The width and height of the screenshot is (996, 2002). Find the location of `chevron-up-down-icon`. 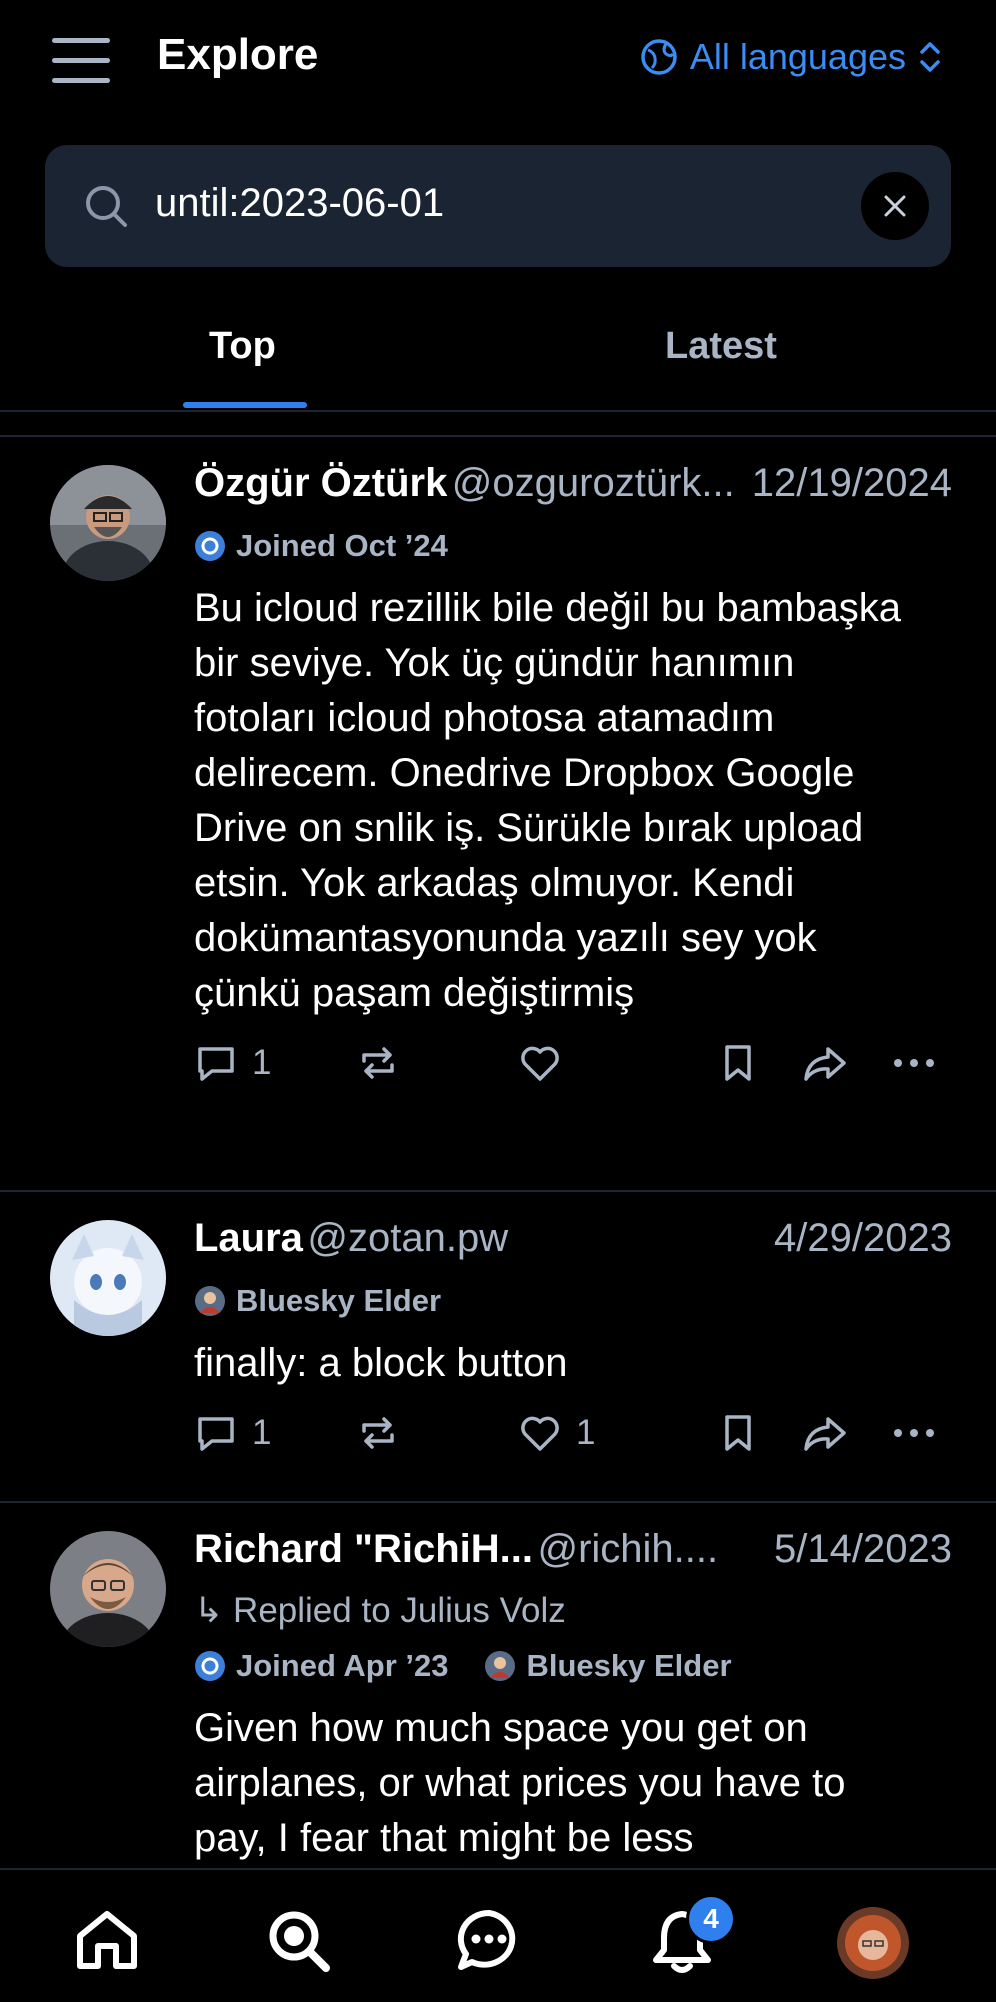

chevron-up-down-icon is located at coordinates (930, 57).